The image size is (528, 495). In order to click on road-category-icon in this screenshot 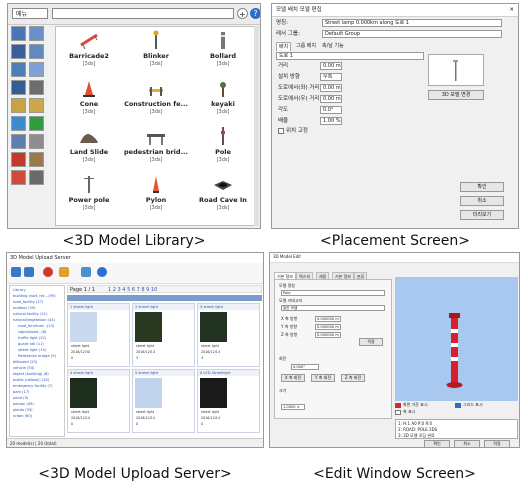, I will do `click(18, 33)`.